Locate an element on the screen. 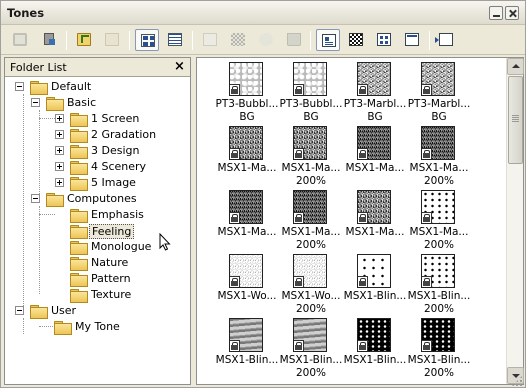 The image size is (526, 388). thumbnail-view-button is located at coordinates (147, 40).